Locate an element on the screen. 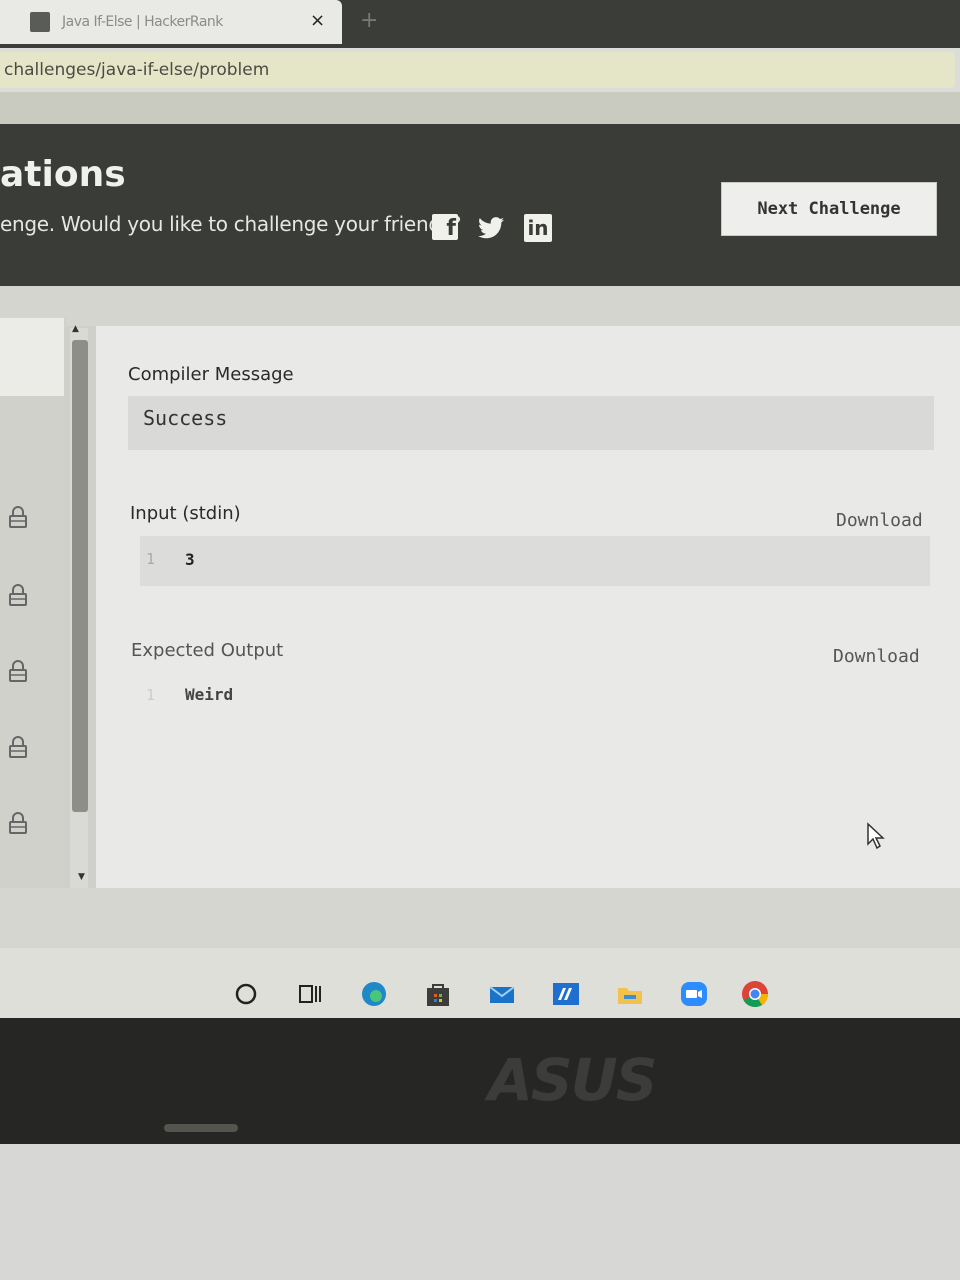  taskbar is located at coordinates (480, 983).